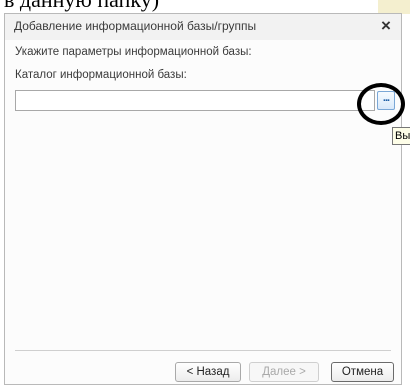  What do you see at coordinates (284, 372) in the screenshot?
I see `next-button: Далее >` at bounding box center [284, 372].